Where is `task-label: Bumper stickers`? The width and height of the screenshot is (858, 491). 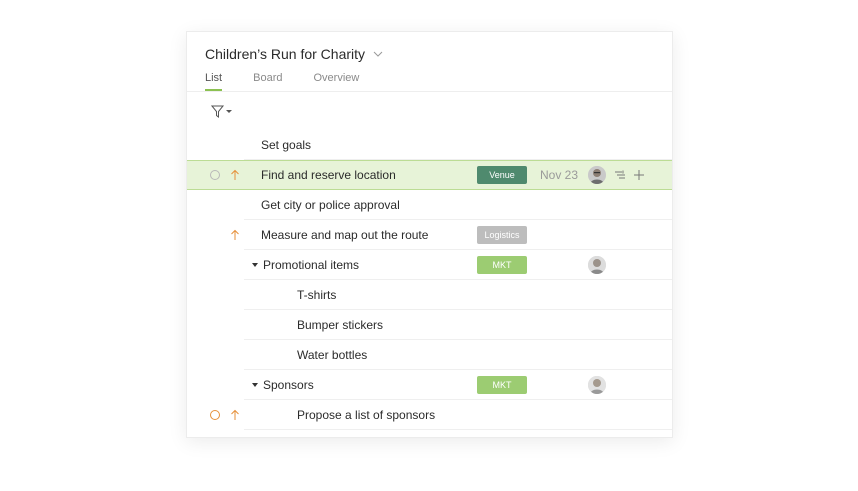
task-label: Bumper stickers is located at coordinates (340, 325).